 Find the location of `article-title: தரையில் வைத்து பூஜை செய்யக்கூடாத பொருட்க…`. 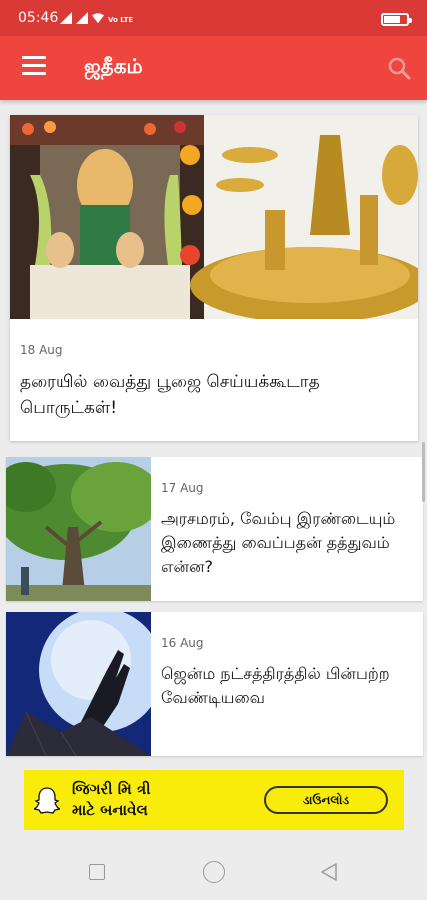

article-title: தரையில் வைத்து பூஜை செய்யக்கூடாத பொருட்க… is located at coordinates (215, 395).